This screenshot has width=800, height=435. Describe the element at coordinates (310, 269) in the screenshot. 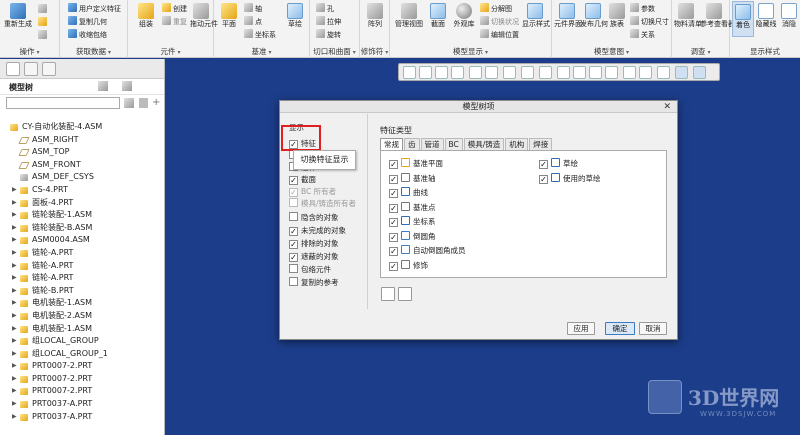

I see `display-option: 包络元件` at that location.